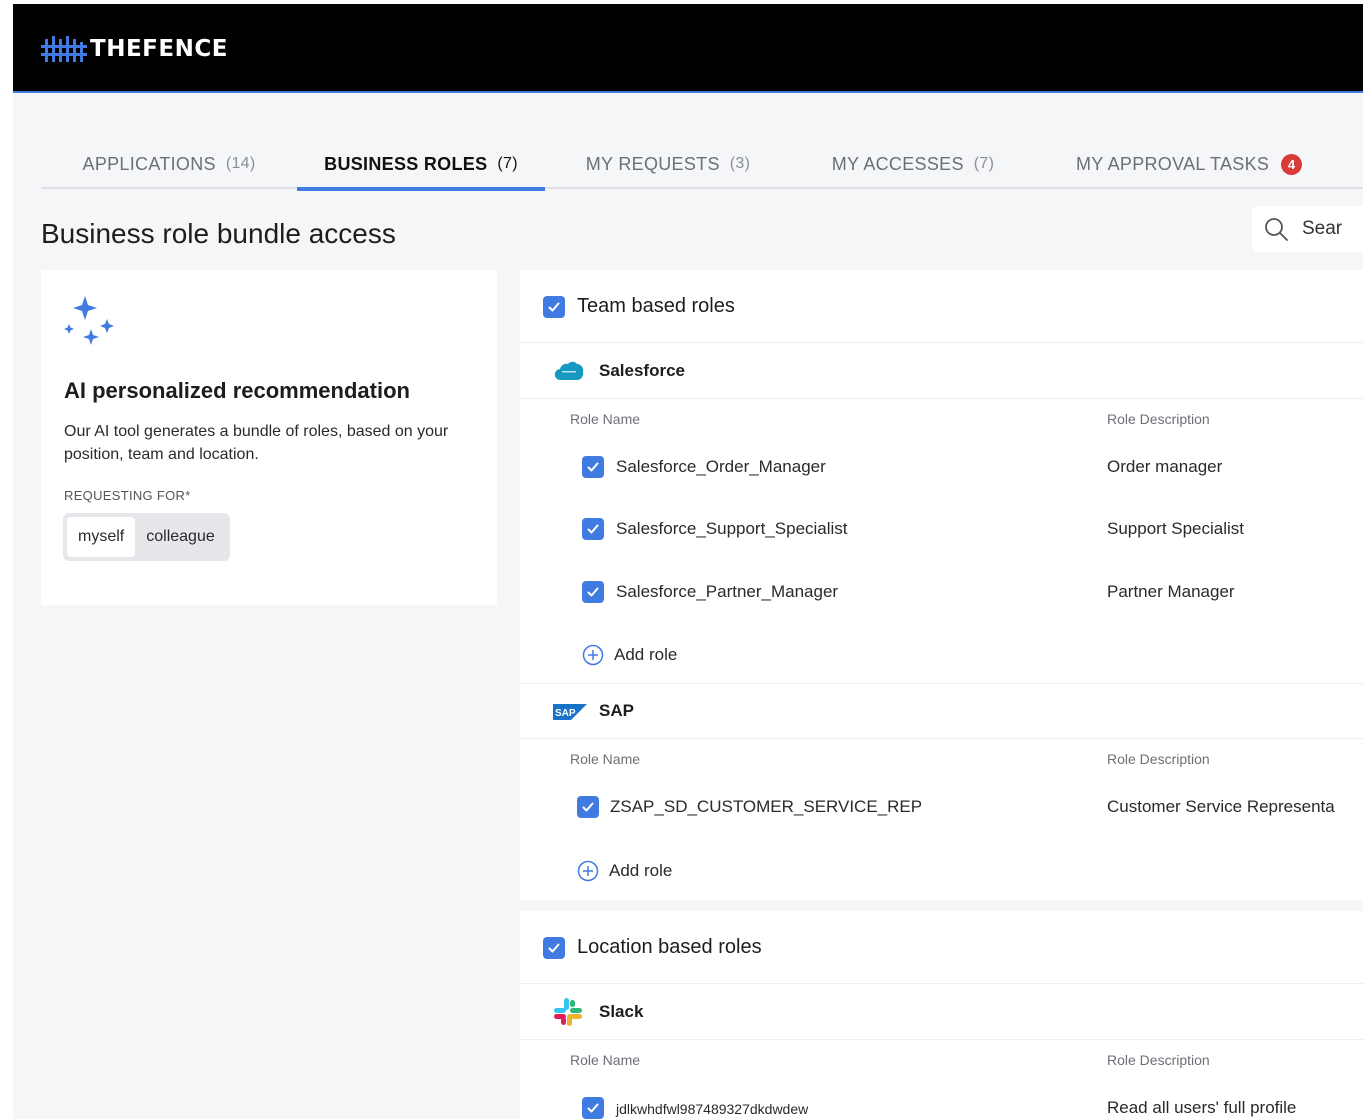 This screenshot has height=1119, width=1363. Describe the element at coordinates (1165, 466) in the screenshot. I see `role-description: Order manager` at that location.